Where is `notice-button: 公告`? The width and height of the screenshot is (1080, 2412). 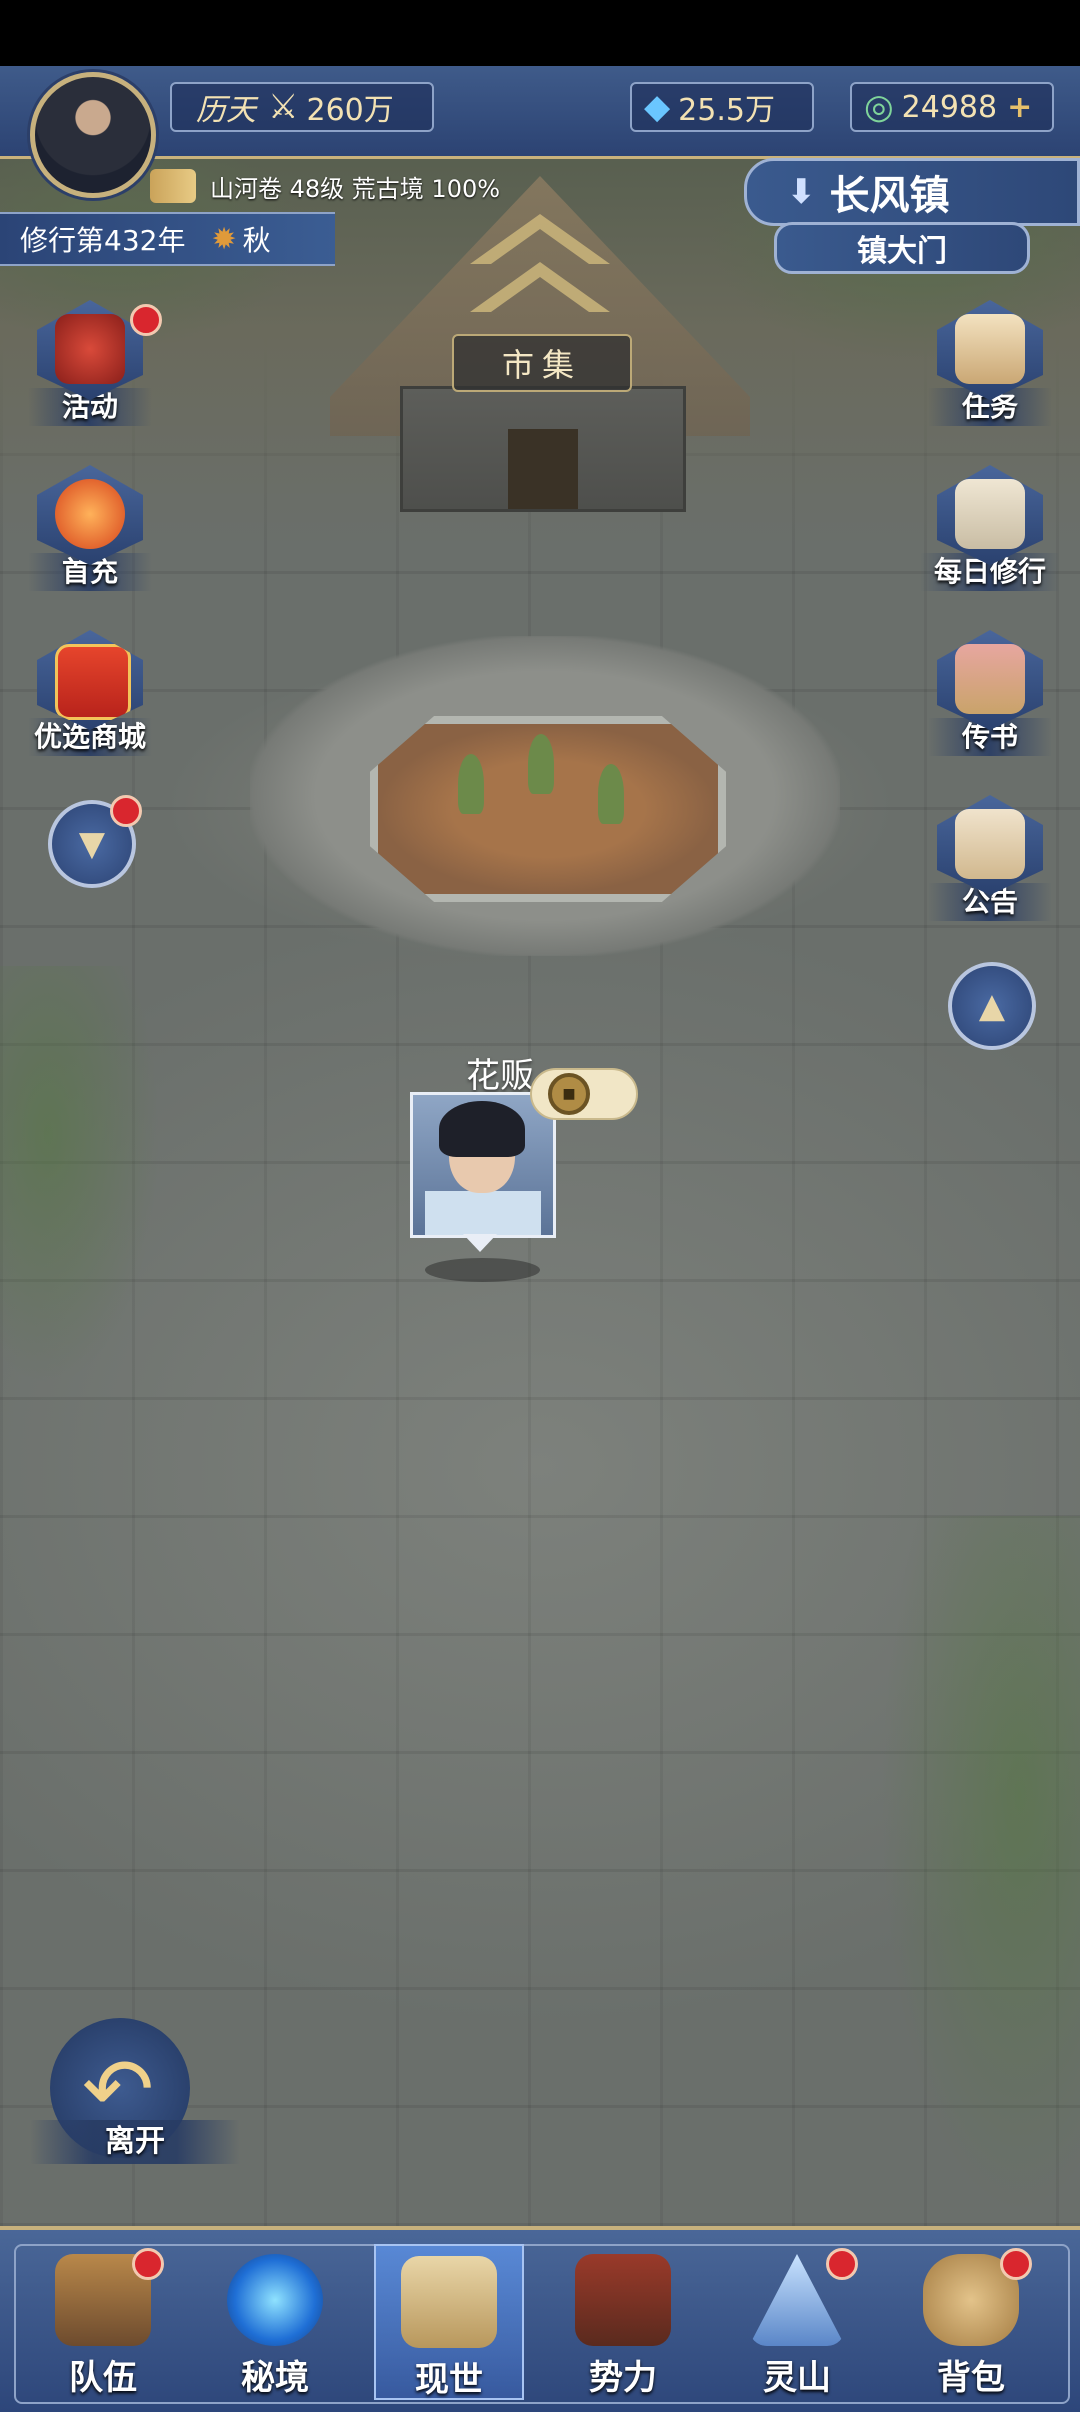
notice-button: 公告 is located at coordinates (990, 858).